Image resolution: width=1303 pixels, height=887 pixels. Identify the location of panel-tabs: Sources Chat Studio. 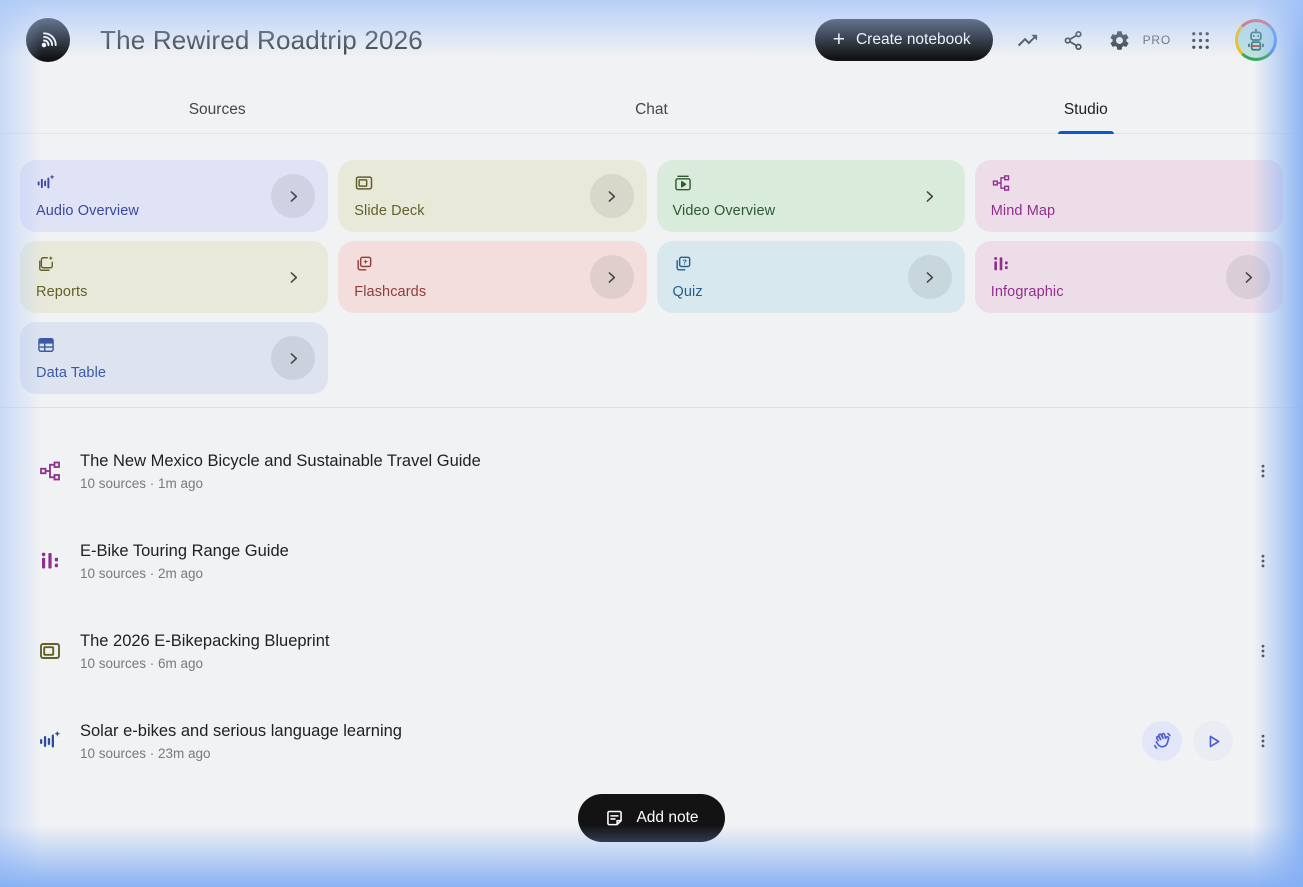
(651, 110).